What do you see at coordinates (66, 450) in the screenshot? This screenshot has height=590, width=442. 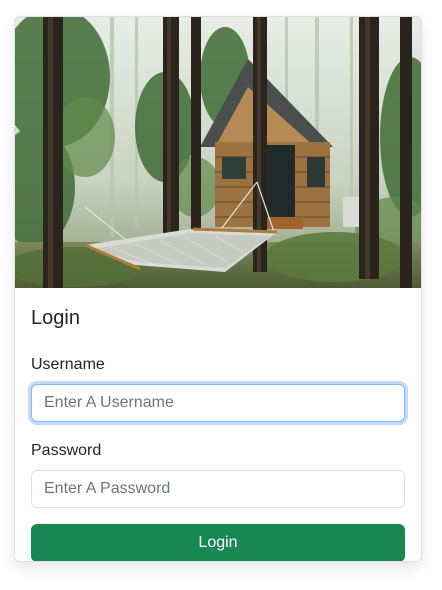 I see `password-label: Password` at bounding box center [66, 450].